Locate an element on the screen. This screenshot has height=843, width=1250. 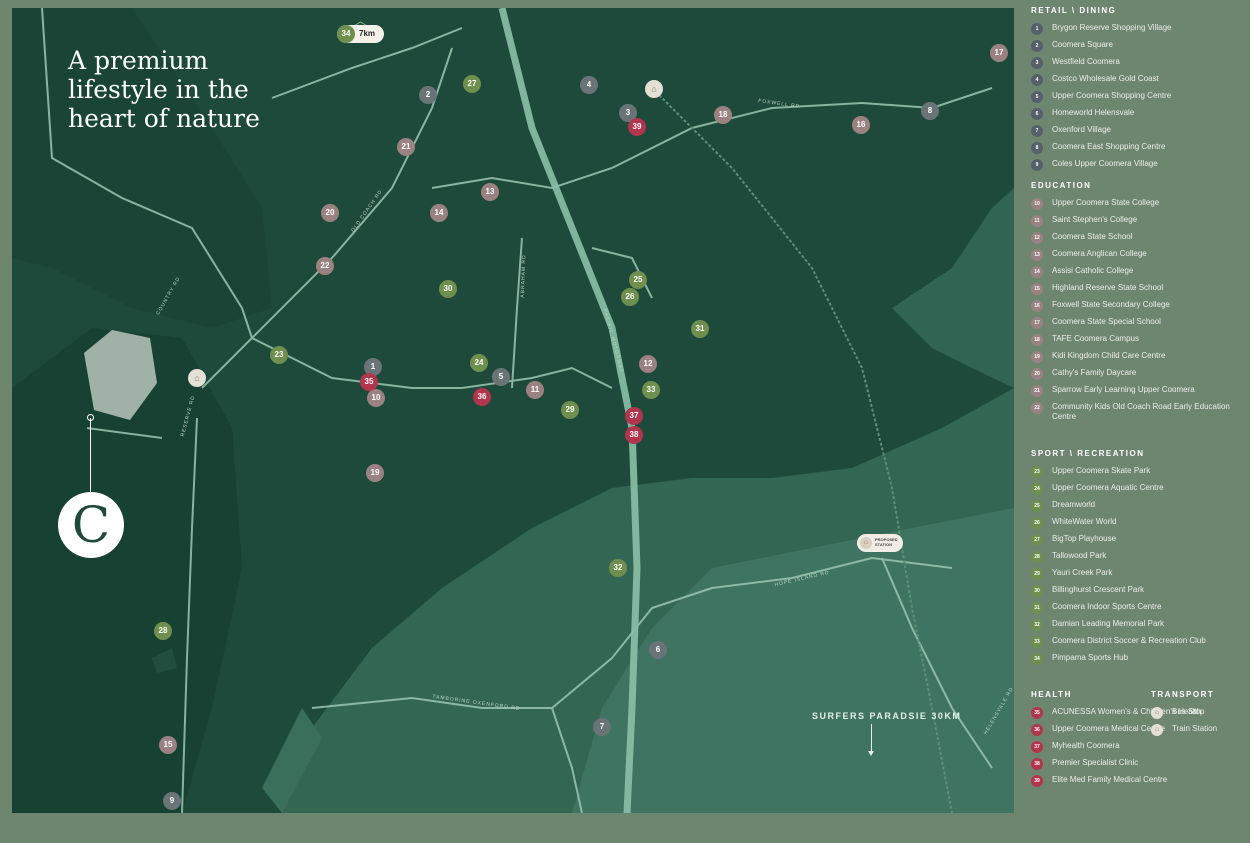
legend-item-label: Coomera State School is located at coordinates (1092, 236).